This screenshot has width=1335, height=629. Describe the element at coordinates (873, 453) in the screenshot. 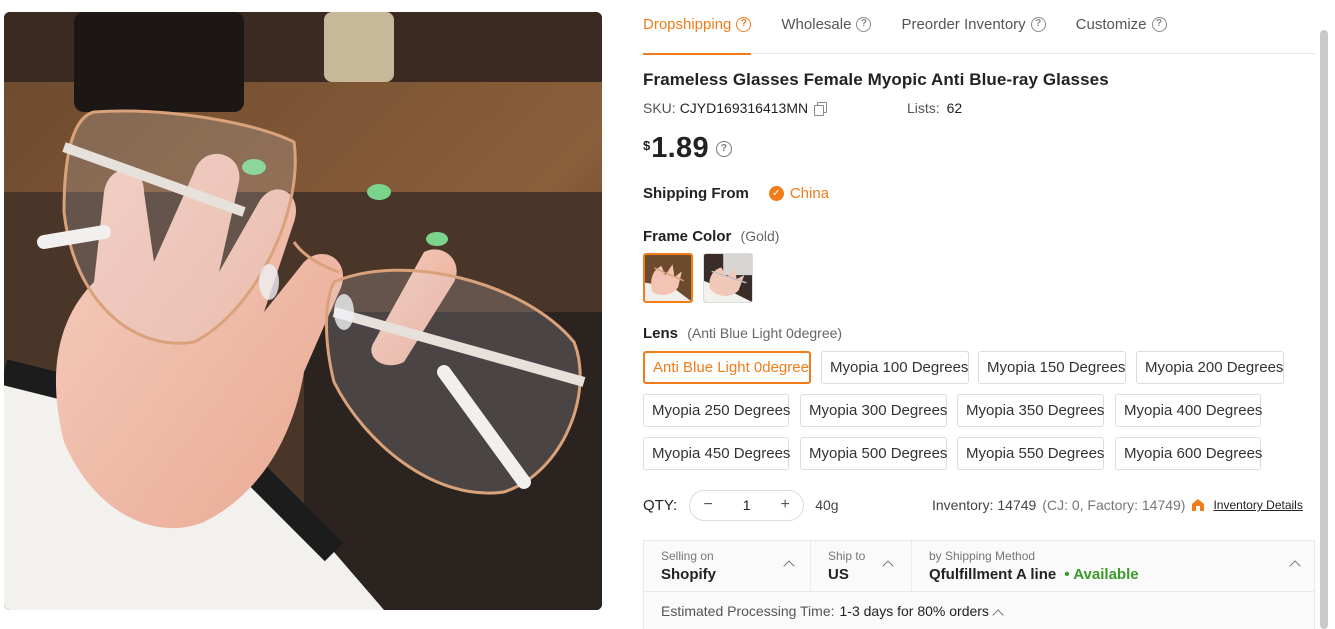

I see `lens-option: Myopia 500 Degrees` at that location.